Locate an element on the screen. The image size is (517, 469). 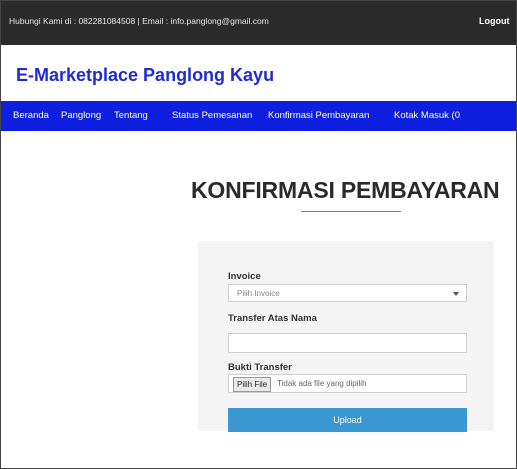
file-status: Tidak ada file yang dipilih is located at coordinates (322, 383).